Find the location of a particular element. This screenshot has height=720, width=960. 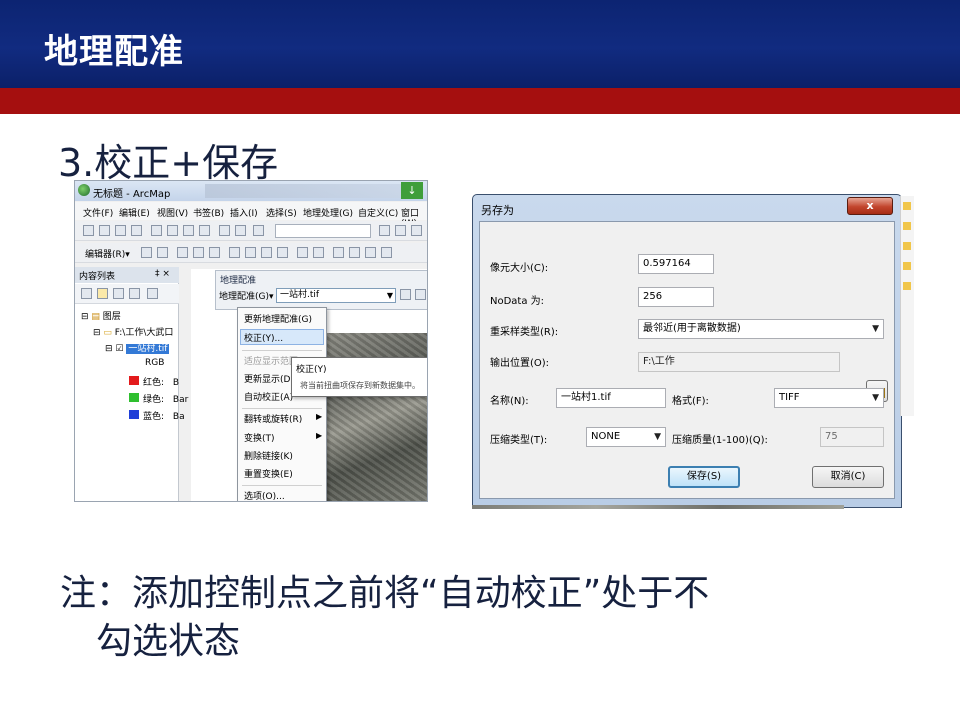

edit-vertices-icon is located at coordinates (234, 252).